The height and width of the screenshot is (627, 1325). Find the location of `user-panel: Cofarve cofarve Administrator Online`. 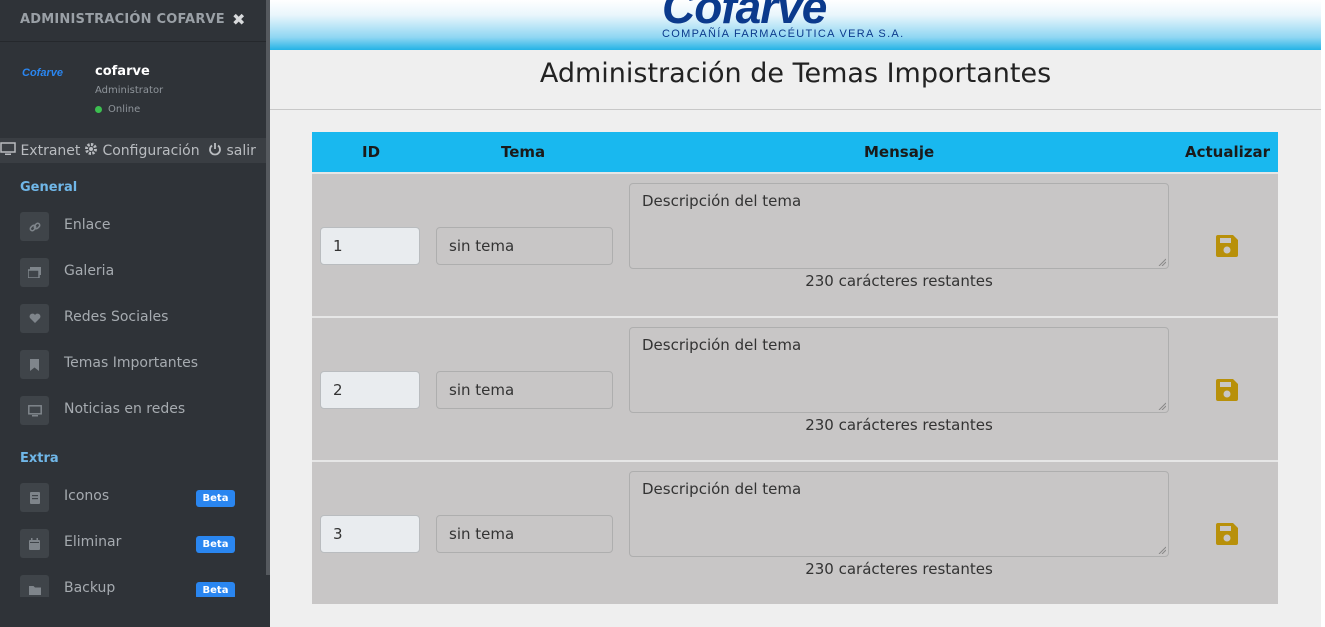

user-panel: Cofarve cofarve Administrator Online is located at coordinates (133, 90).